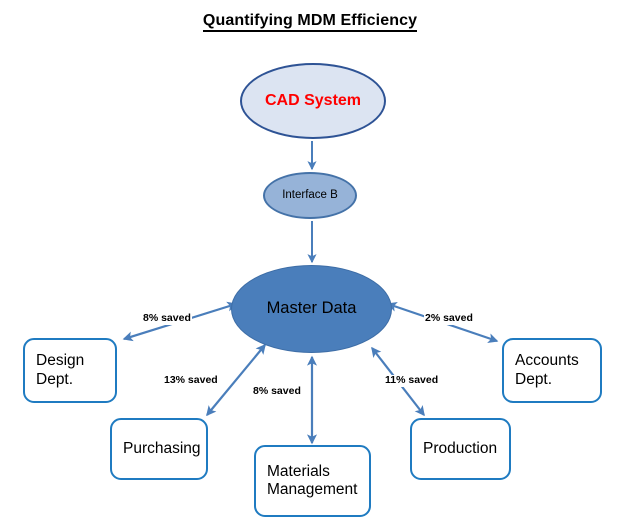  What do you see at coordinates (412, 380) in the screenshot?
I see `edge-label-production-savings: 11% saved` at bounding box center [412, 380].